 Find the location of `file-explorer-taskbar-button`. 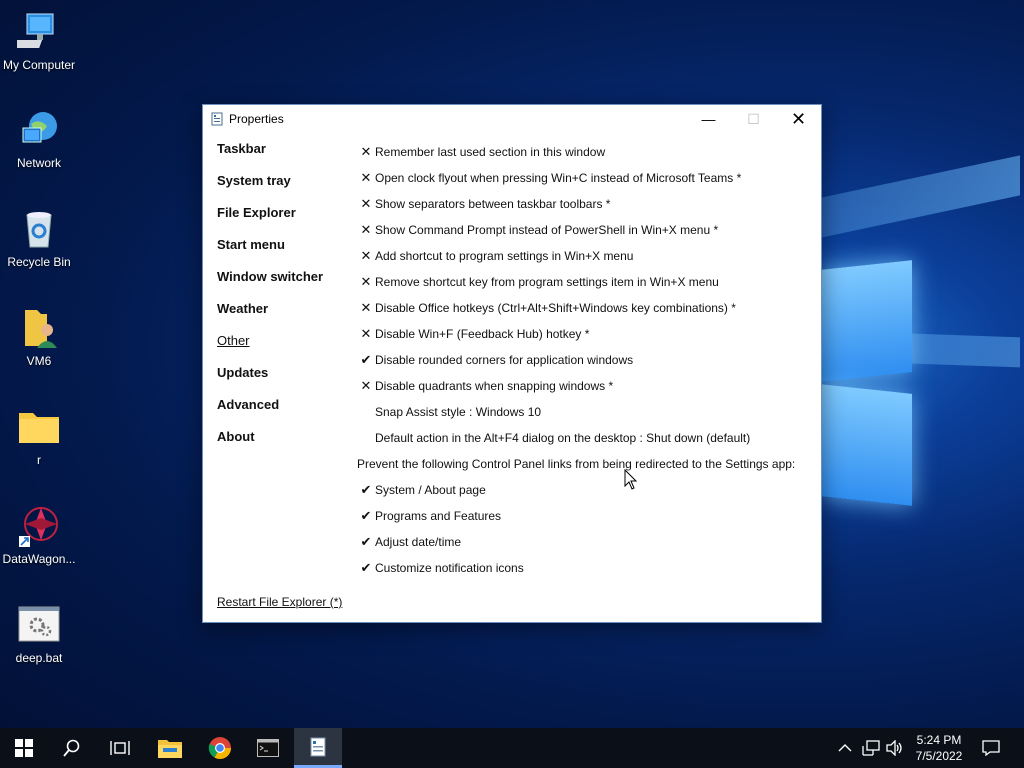

file-explorer-taskbar-button is located at coordinates (170, 748).